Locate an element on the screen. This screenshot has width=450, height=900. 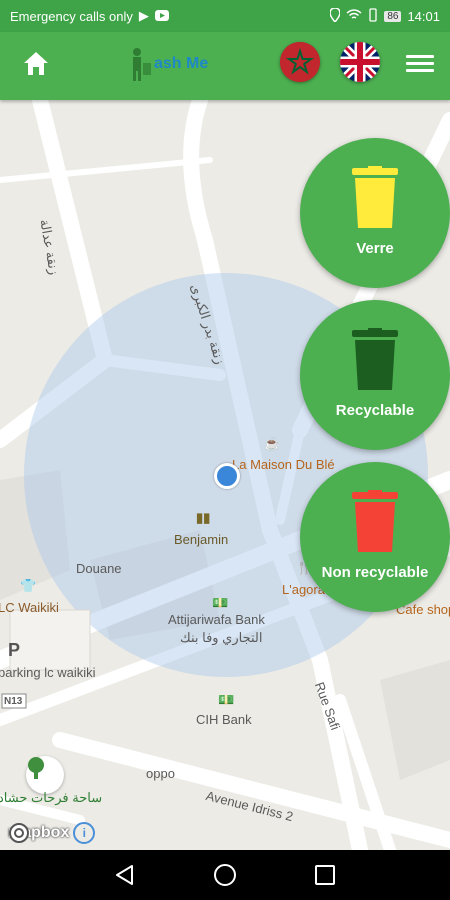
category-label: Non recyclable is located at coordinates (375, 572).